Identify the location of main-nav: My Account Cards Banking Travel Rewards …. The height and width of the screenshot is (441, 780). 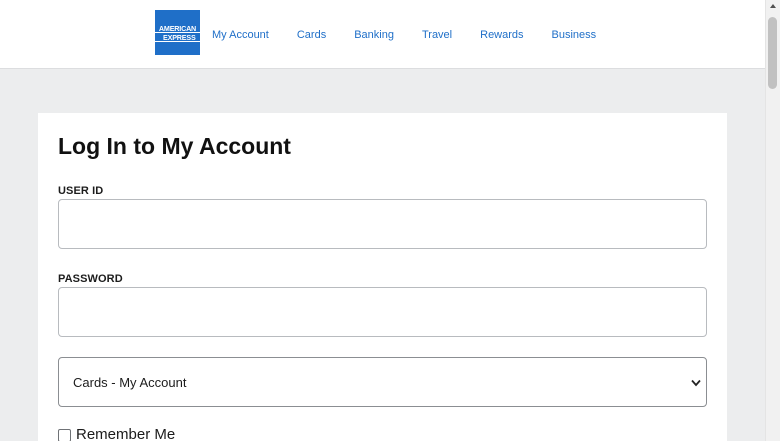
(418, 35).